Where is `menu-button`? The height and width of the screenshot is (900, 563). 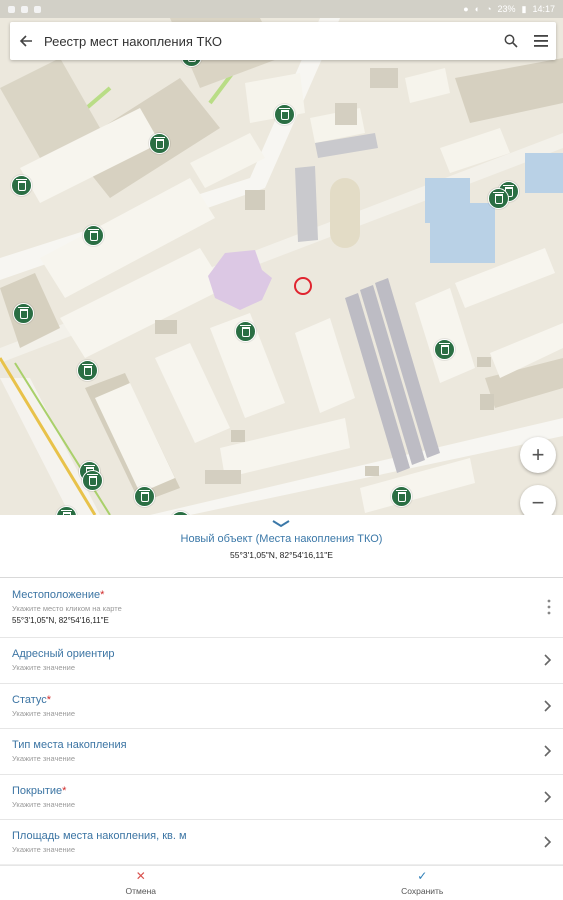 menu-button is located at coordinates (541, 41).